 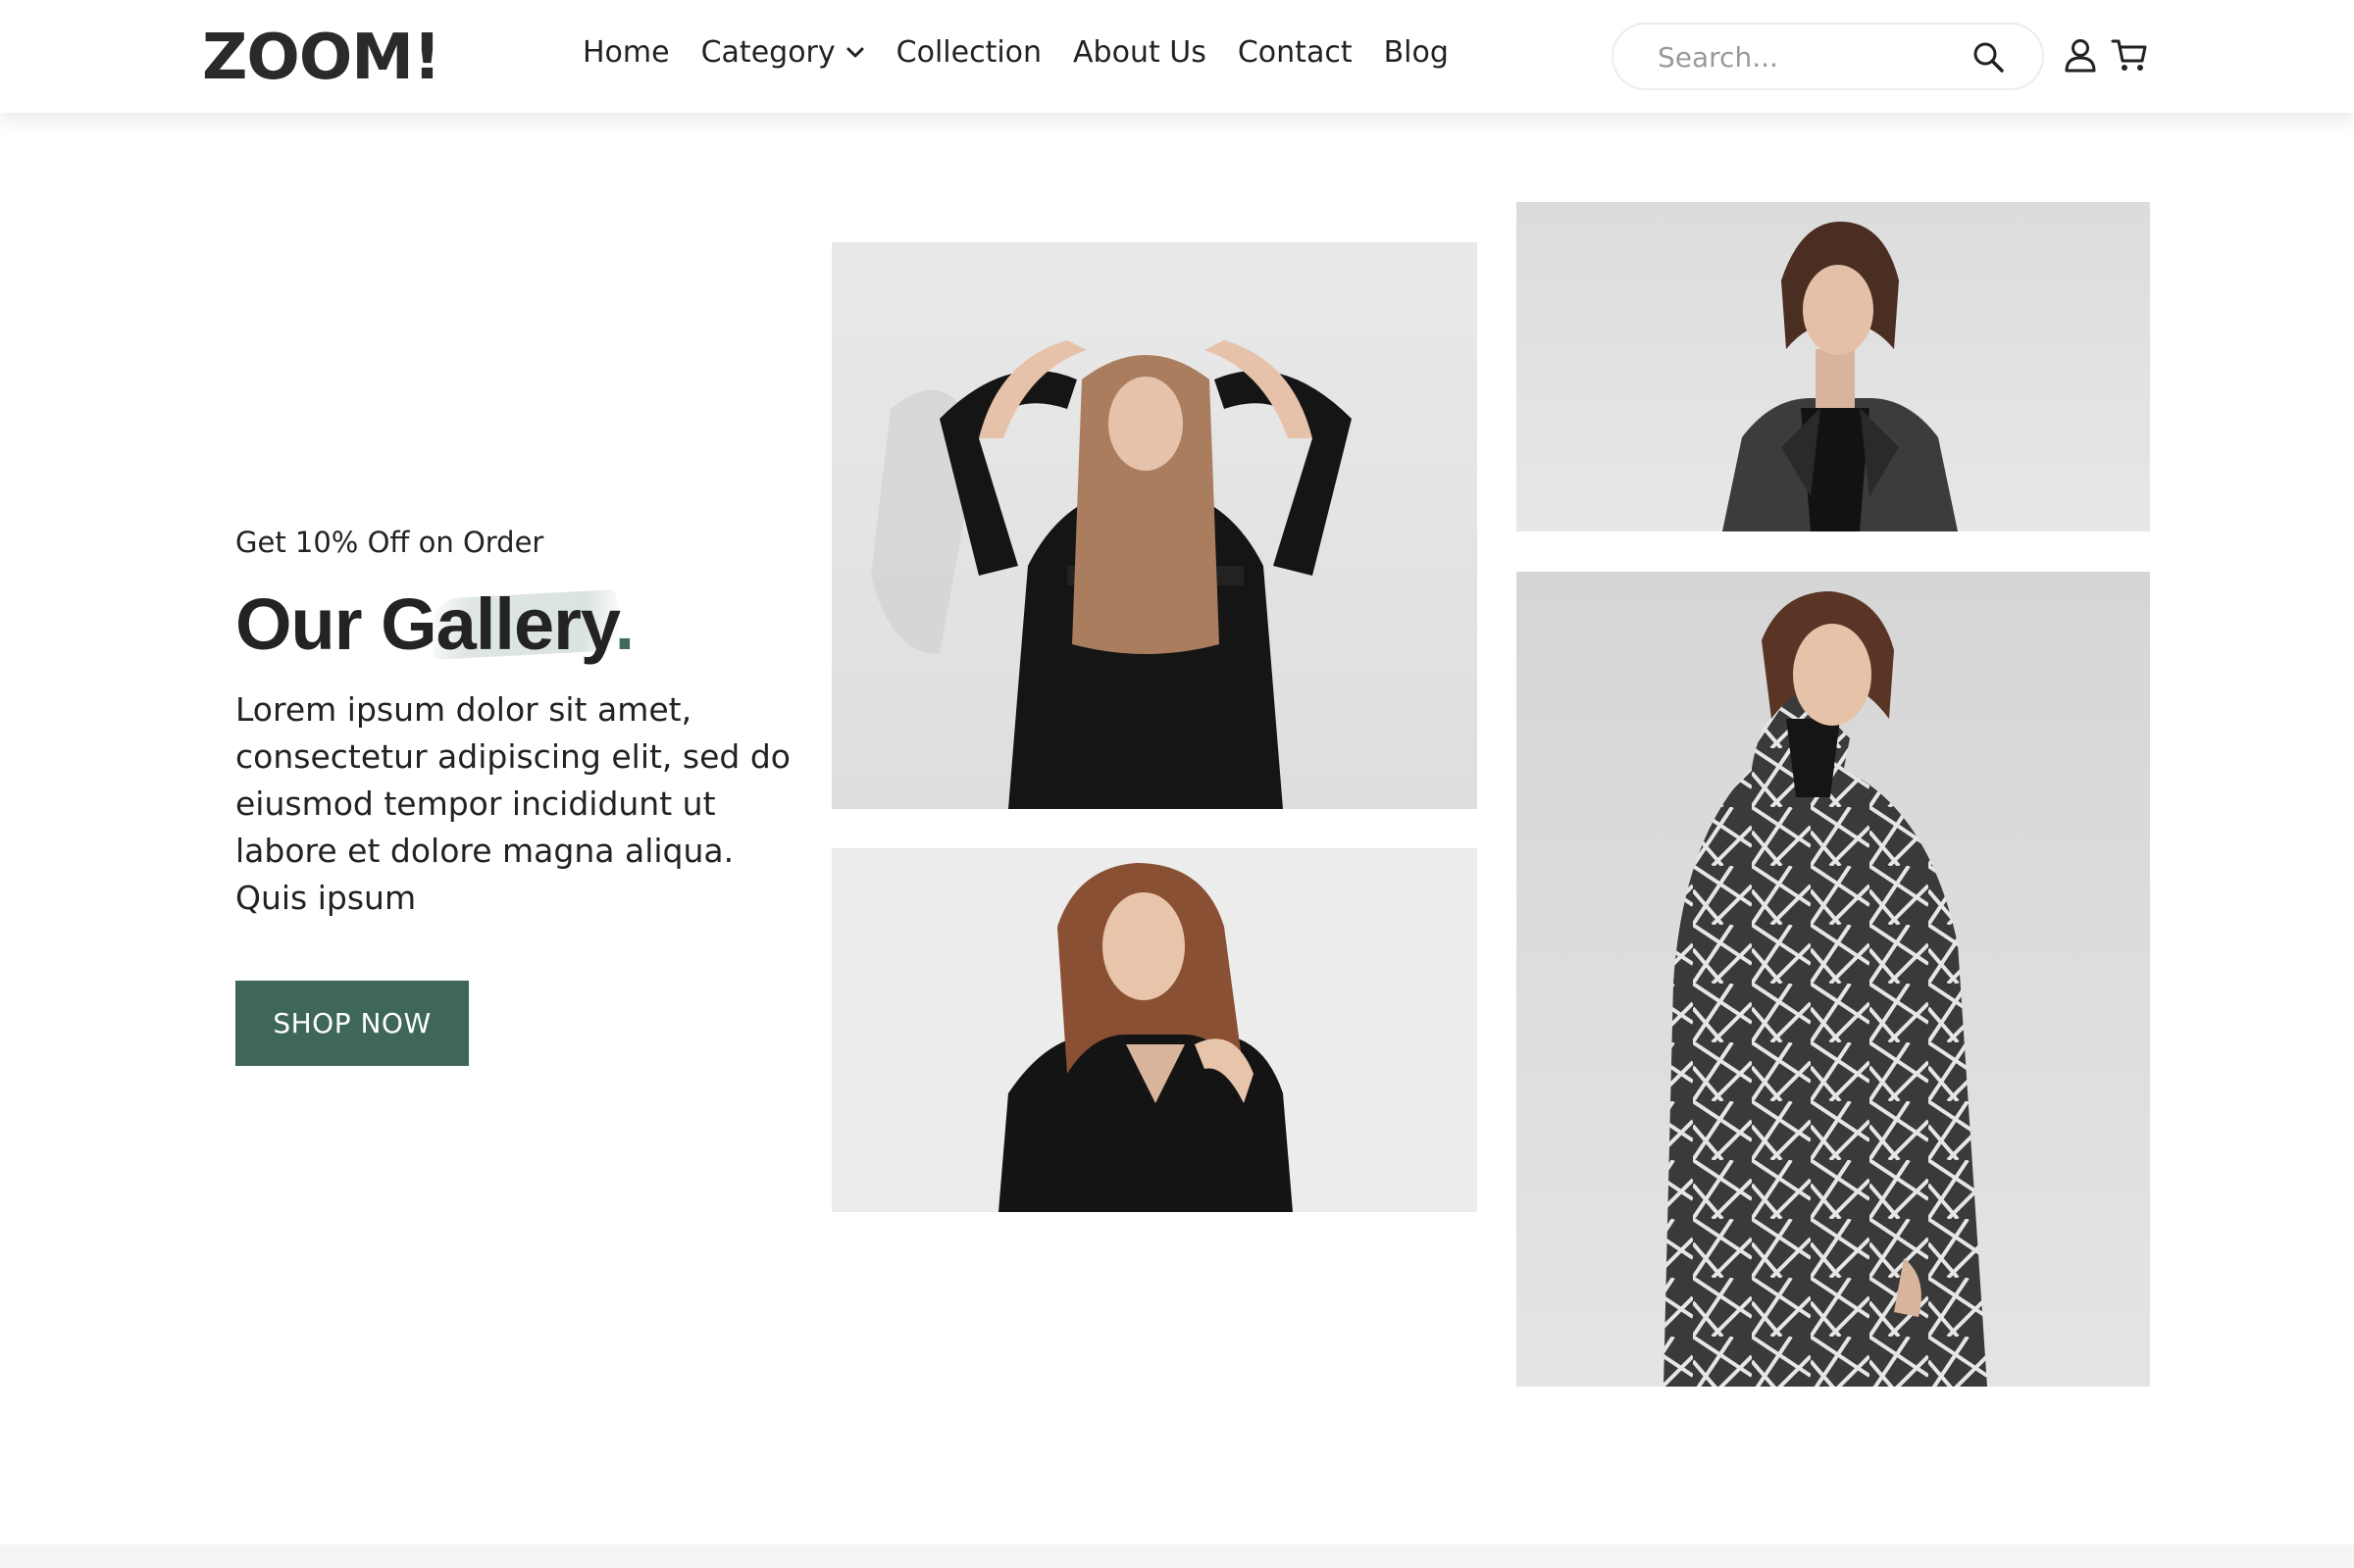 I want to click on search-icon, so click(x=1988, y=58).